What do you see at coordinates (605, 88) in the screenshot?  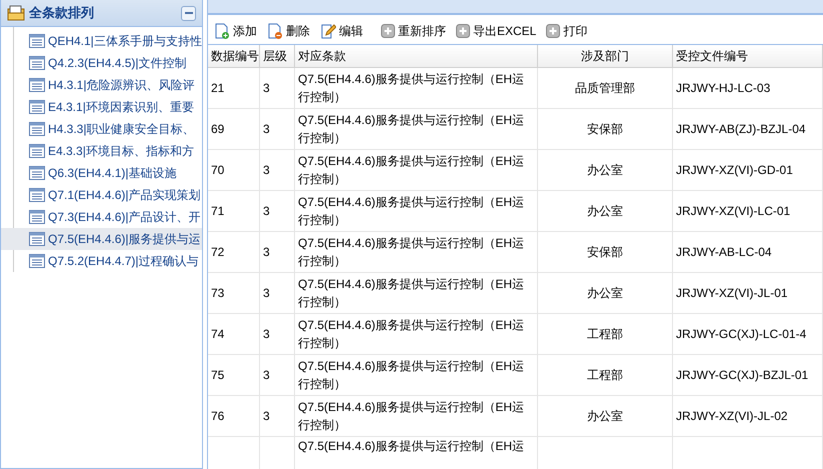 I see `table-cell: 品质管理部` at bounding box center [605, 88].